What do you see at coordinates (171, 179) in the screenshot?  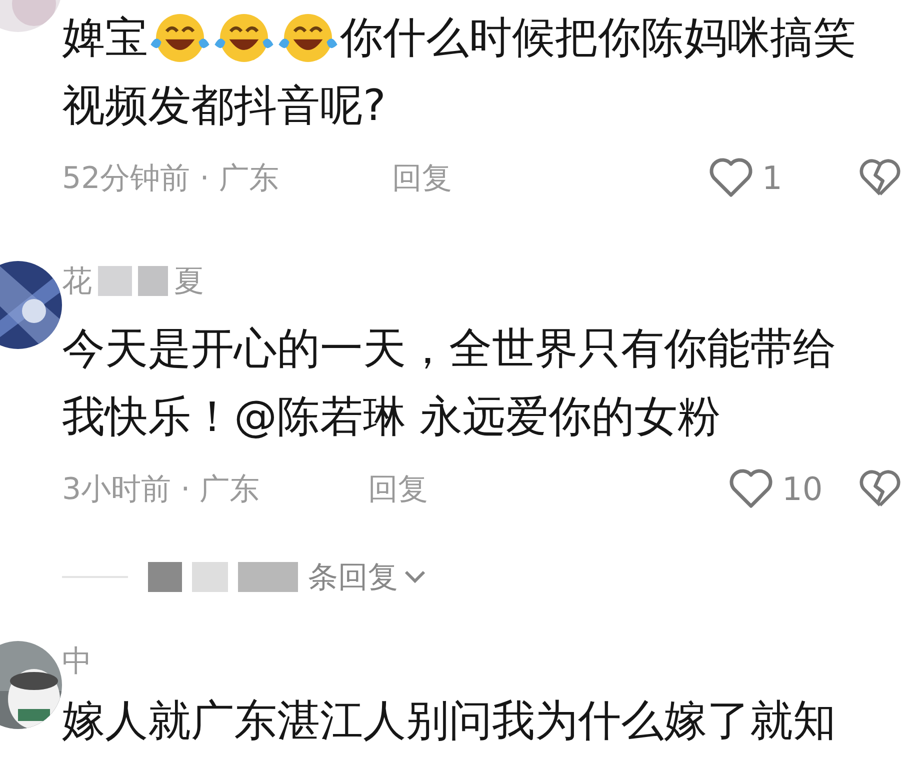 I see `timestamp: 52分钟前 · 广东` at bounding box center [171, 179].